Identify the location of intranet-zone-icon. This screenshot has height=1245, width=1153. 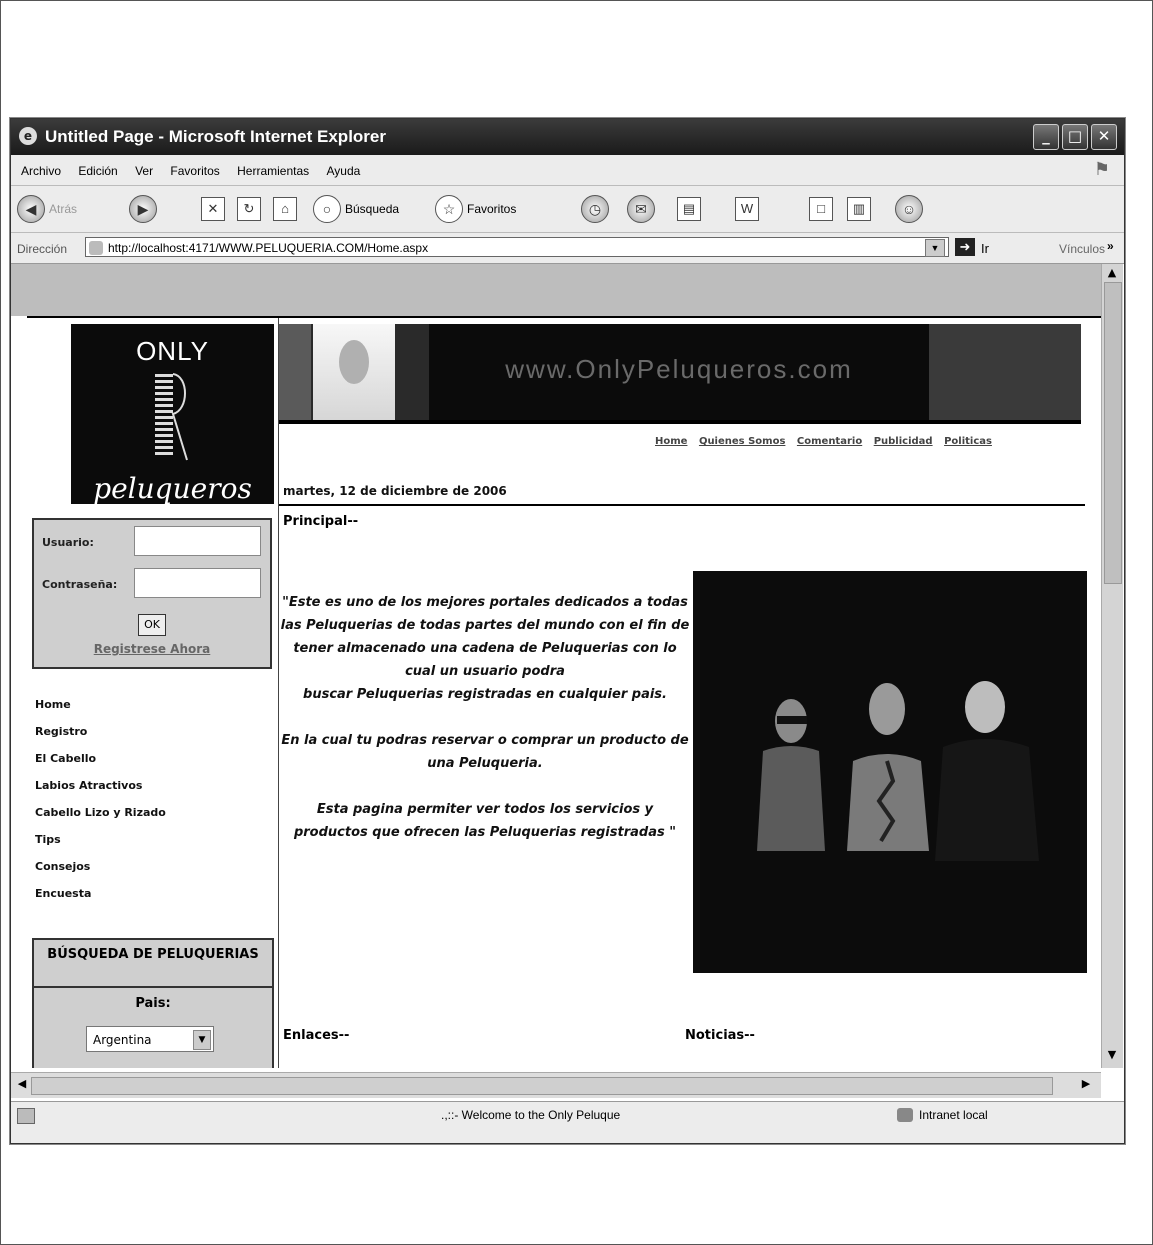
(905, 1115).